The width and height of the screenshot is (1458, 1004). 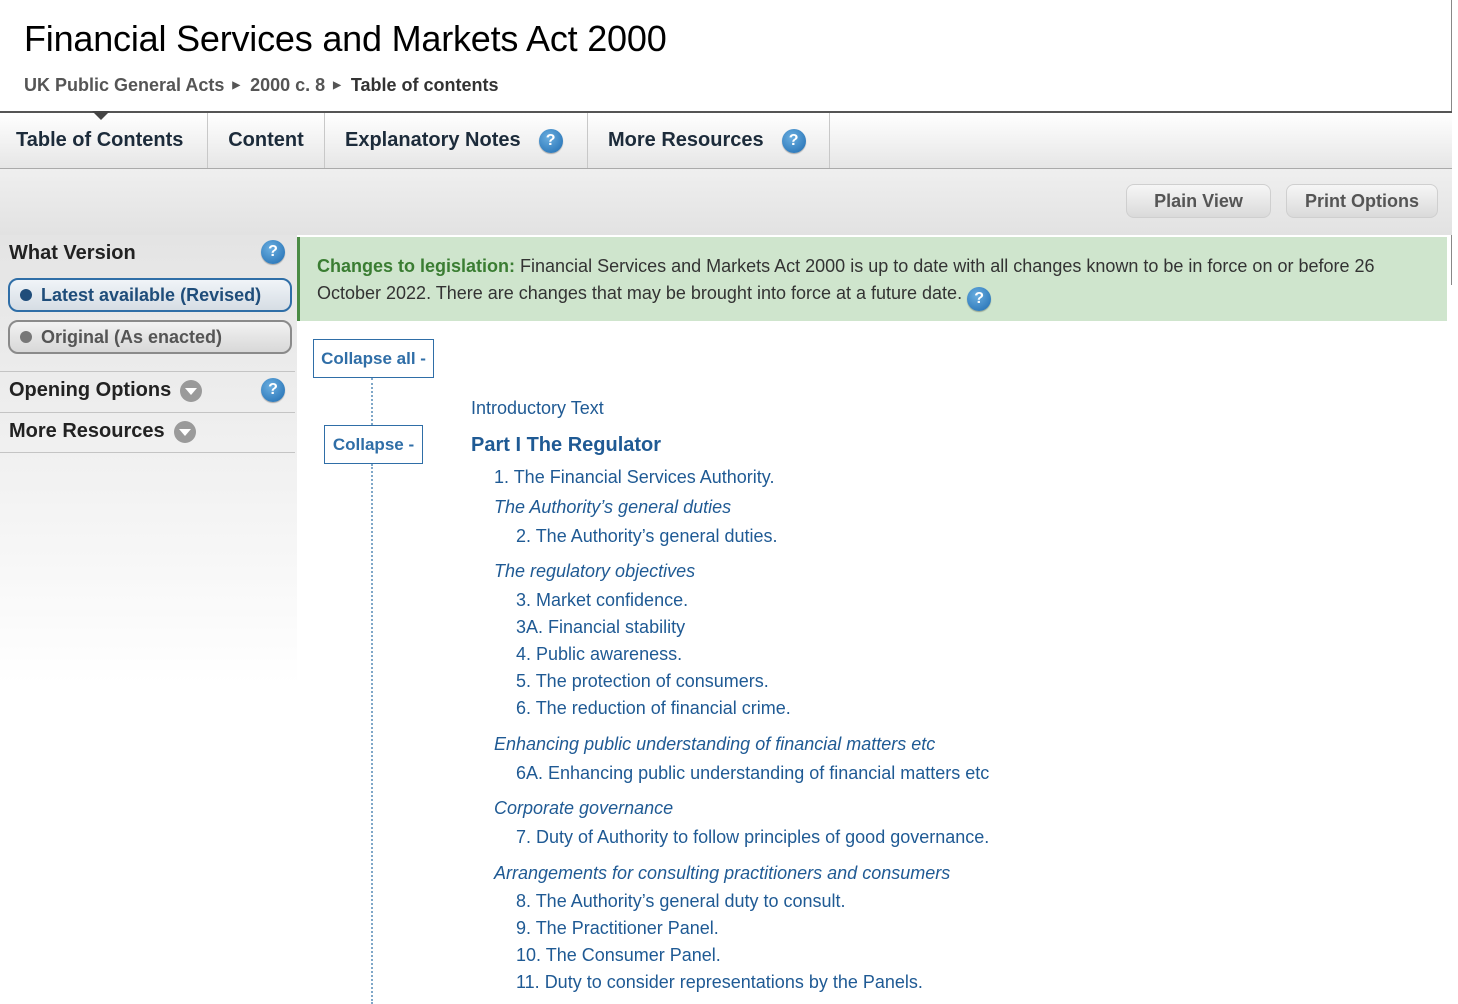 I want to click on breadcrumb-uk-public-general-acts: UK Public General Acts, so click(x=124, y=85).